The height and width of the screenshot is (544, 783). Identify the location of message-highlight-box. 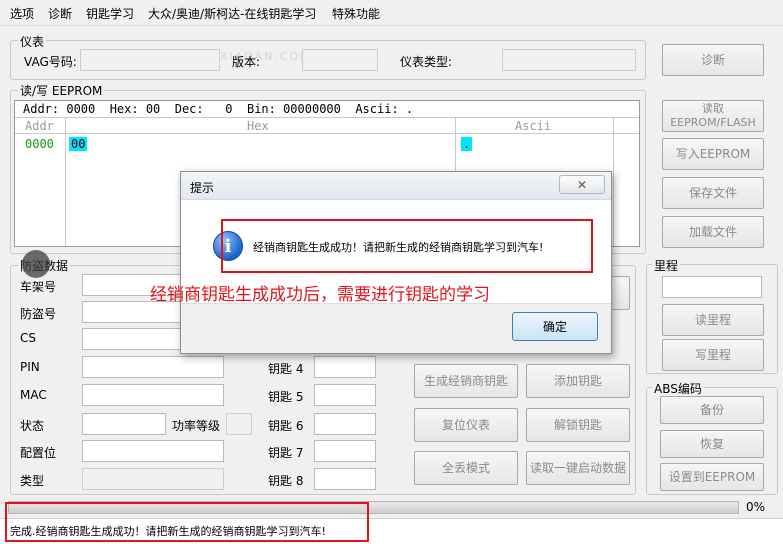
(407, 246).